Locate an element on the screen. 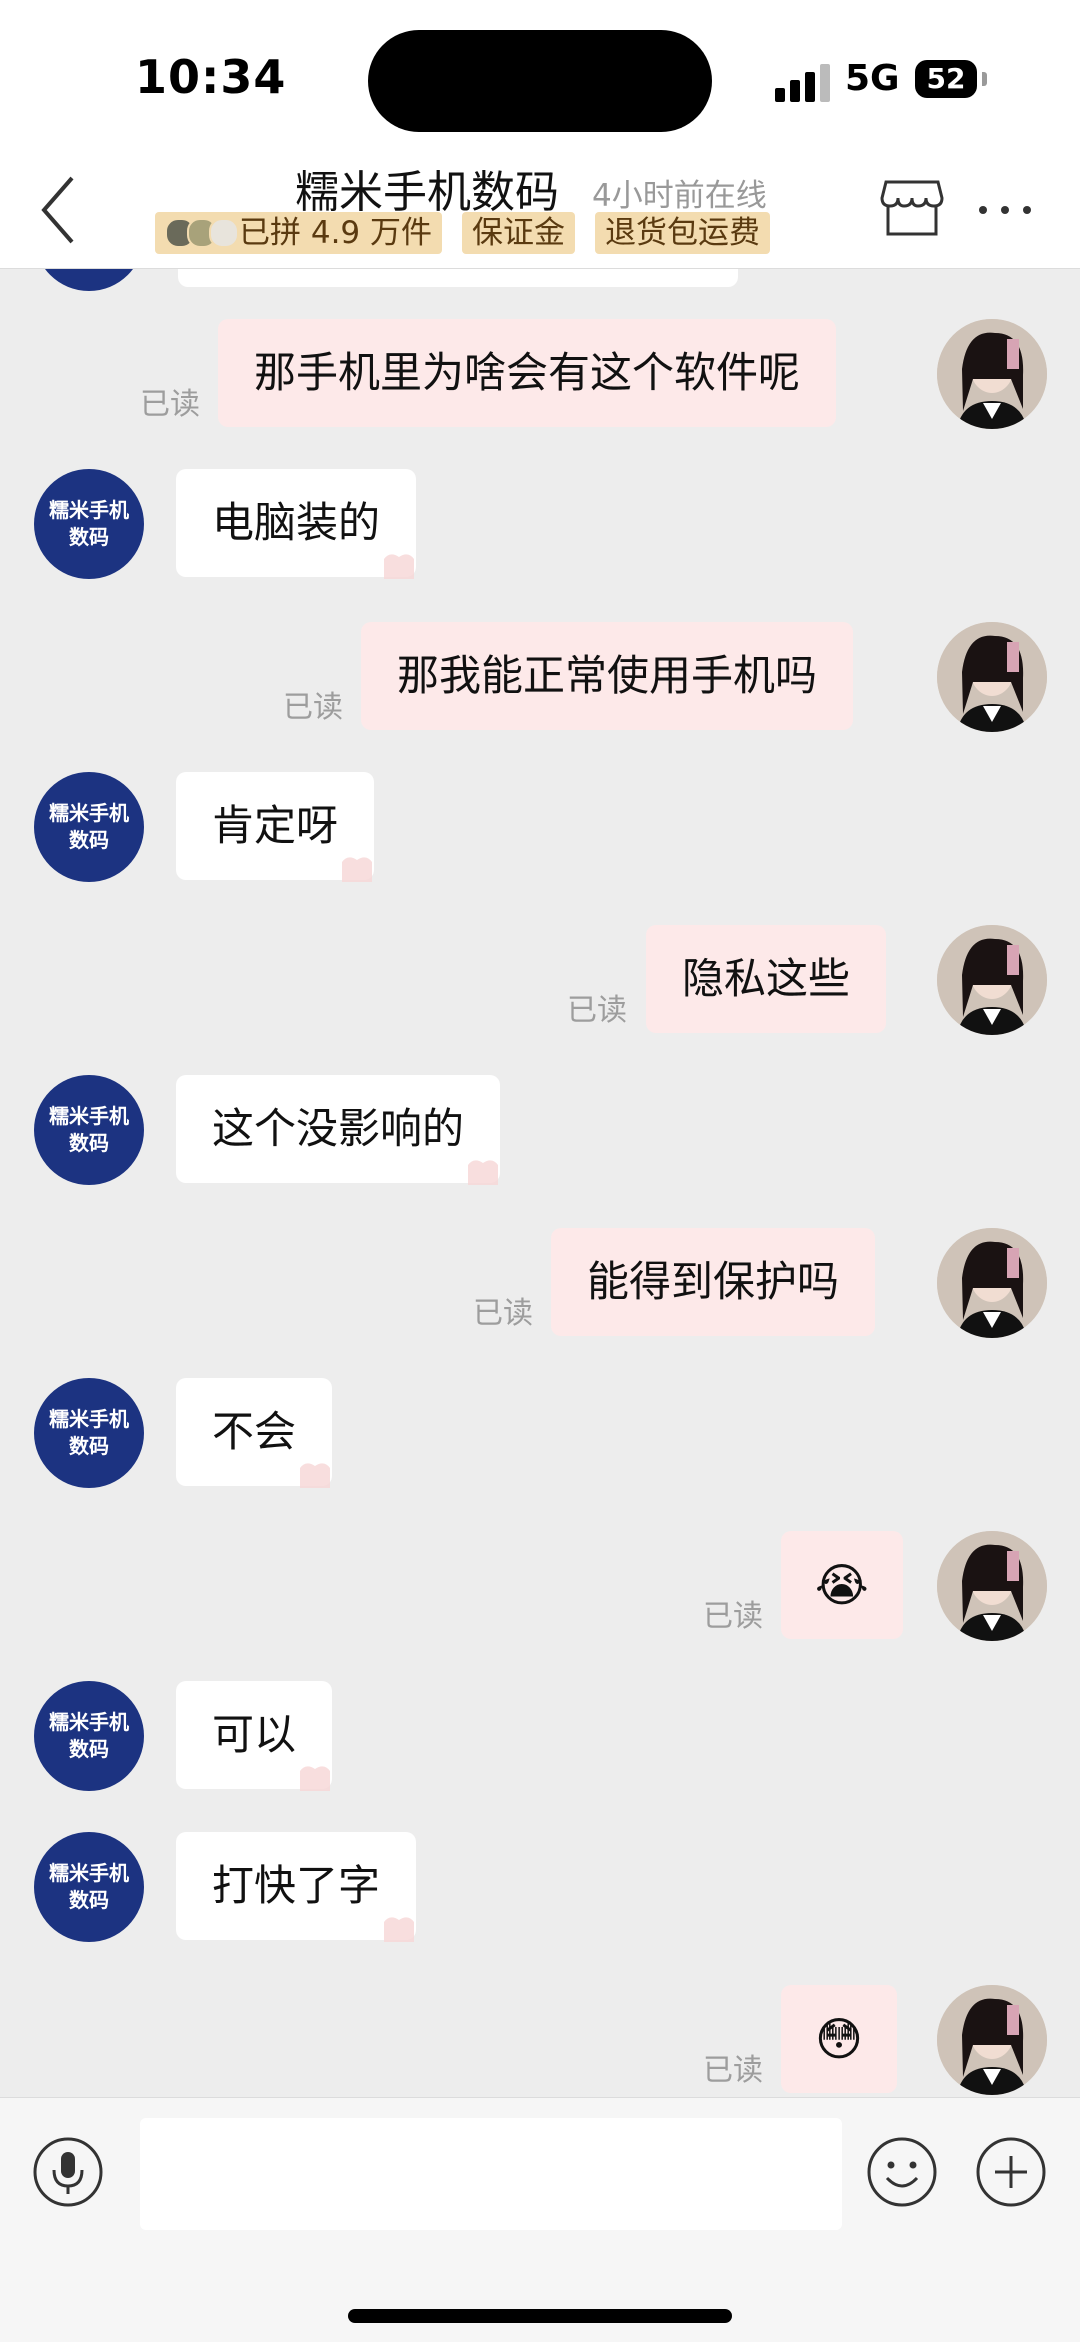 This screenshot has width=1080, height=2342. more-actions-button is located at coordinates (1011, 2172).